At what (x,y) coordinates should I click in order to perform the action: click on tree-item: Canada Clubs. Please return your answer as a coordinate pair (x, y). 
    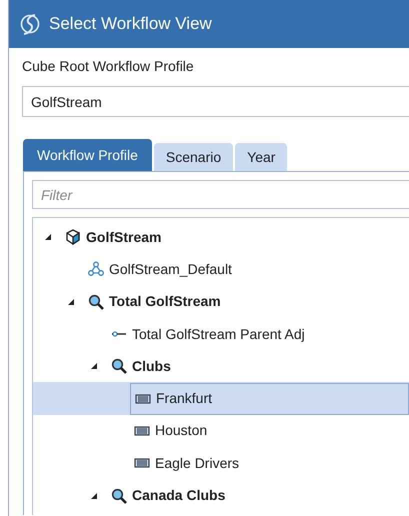
    Looking at the image, I should click on (221, 495).